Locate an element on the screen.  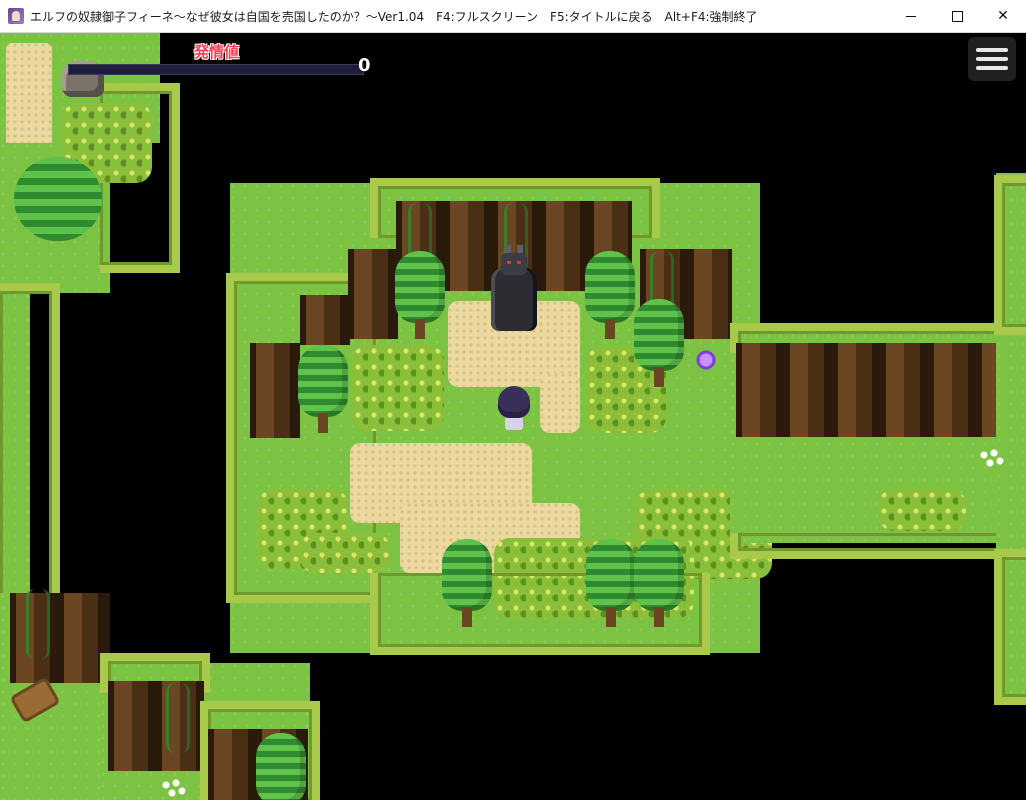
arousal-gauge-label: 発情値 is located at coordinates (217, 52).